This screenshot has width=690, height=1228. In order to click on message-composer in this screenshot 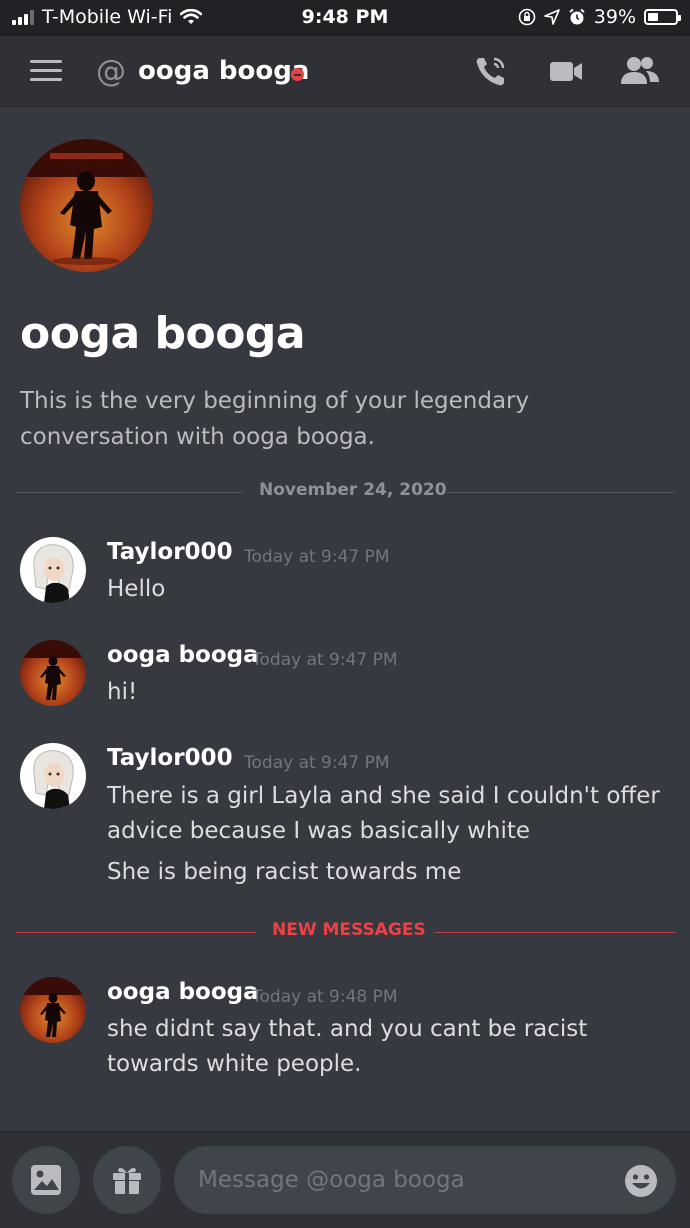, I will do `click(345, 1179)`.